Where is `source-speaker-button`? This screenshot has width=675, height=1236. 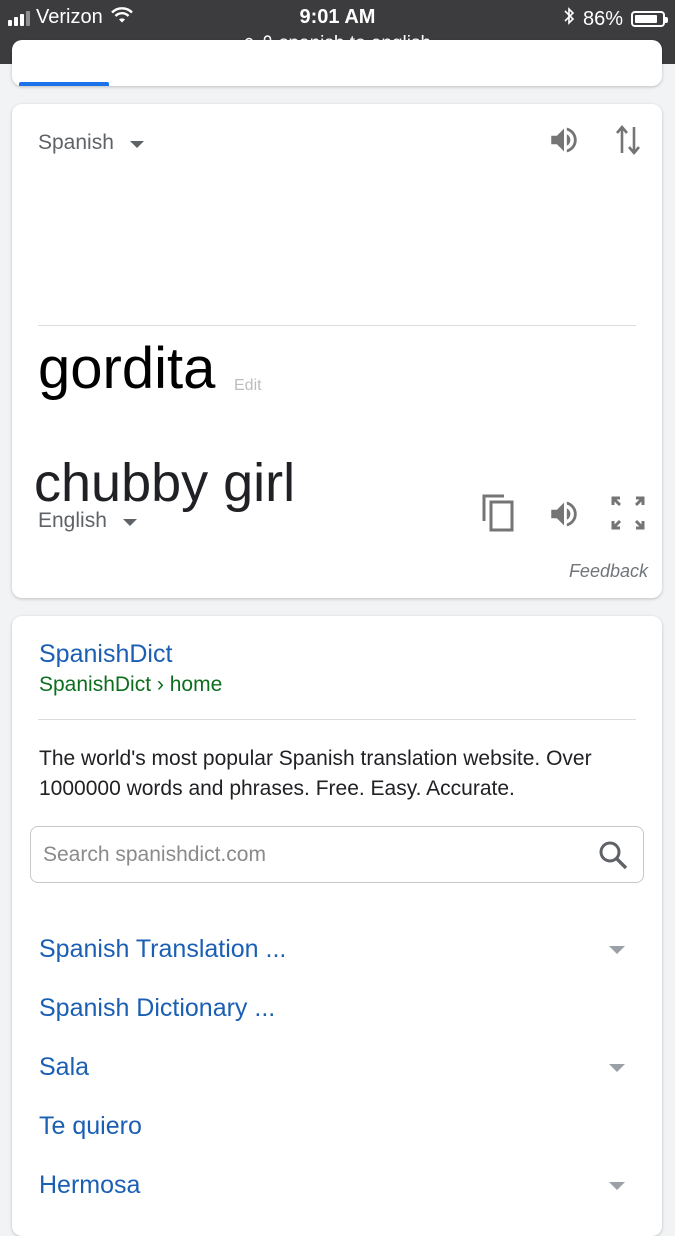
source-speaker-button is located at coordinates (564, 140).